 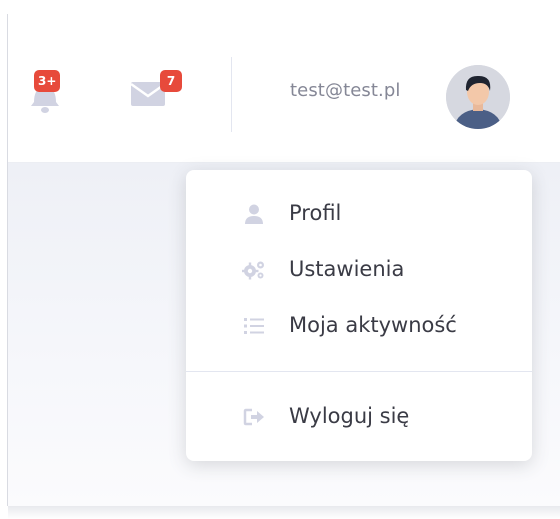 I want to click on menu-item-label: Ustawienia, so click(x=347, y=269).